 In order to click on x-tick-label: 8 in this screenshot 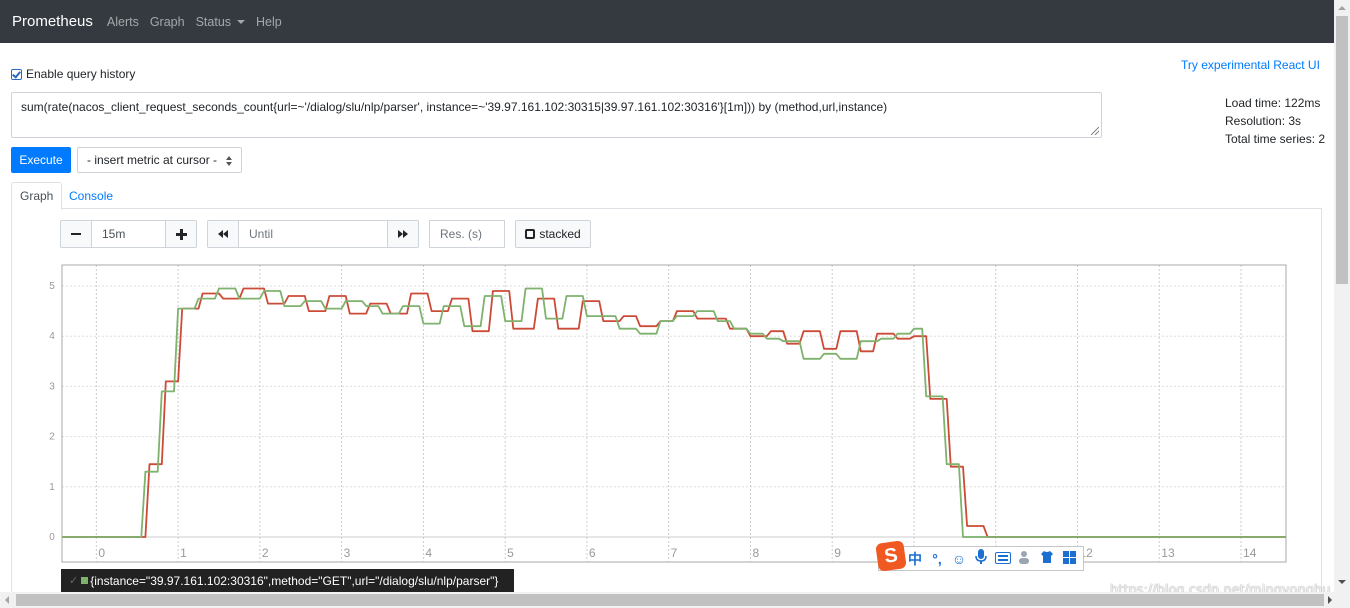, I will do `click(755, 553)`.